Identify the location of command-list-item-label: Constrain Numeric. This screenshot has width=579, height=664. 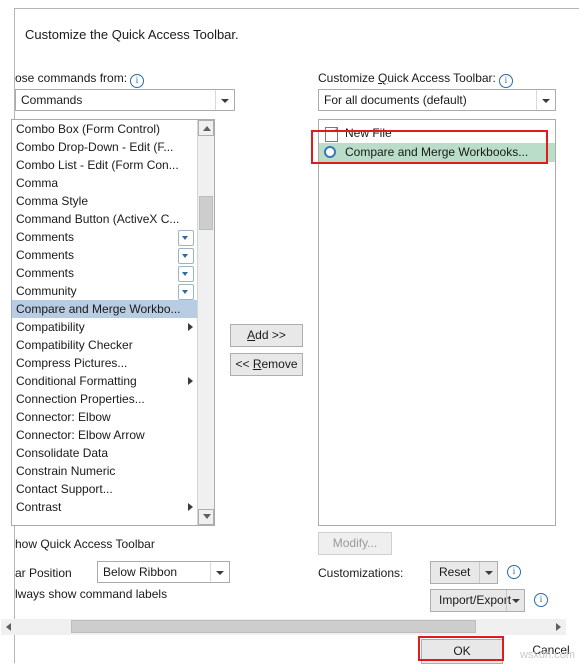
(66, 471).